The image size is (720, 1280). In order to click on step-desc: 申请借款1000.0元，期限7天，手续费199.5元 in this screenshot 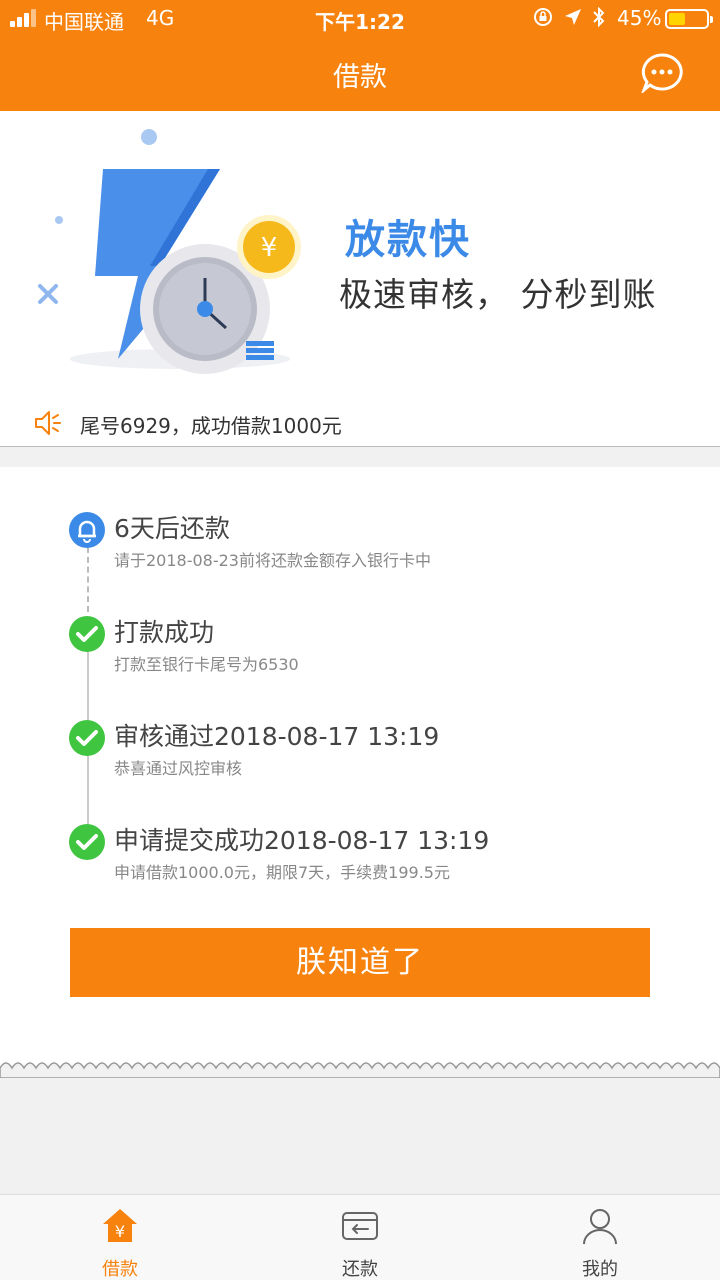, I will do `click(282, 872)`.